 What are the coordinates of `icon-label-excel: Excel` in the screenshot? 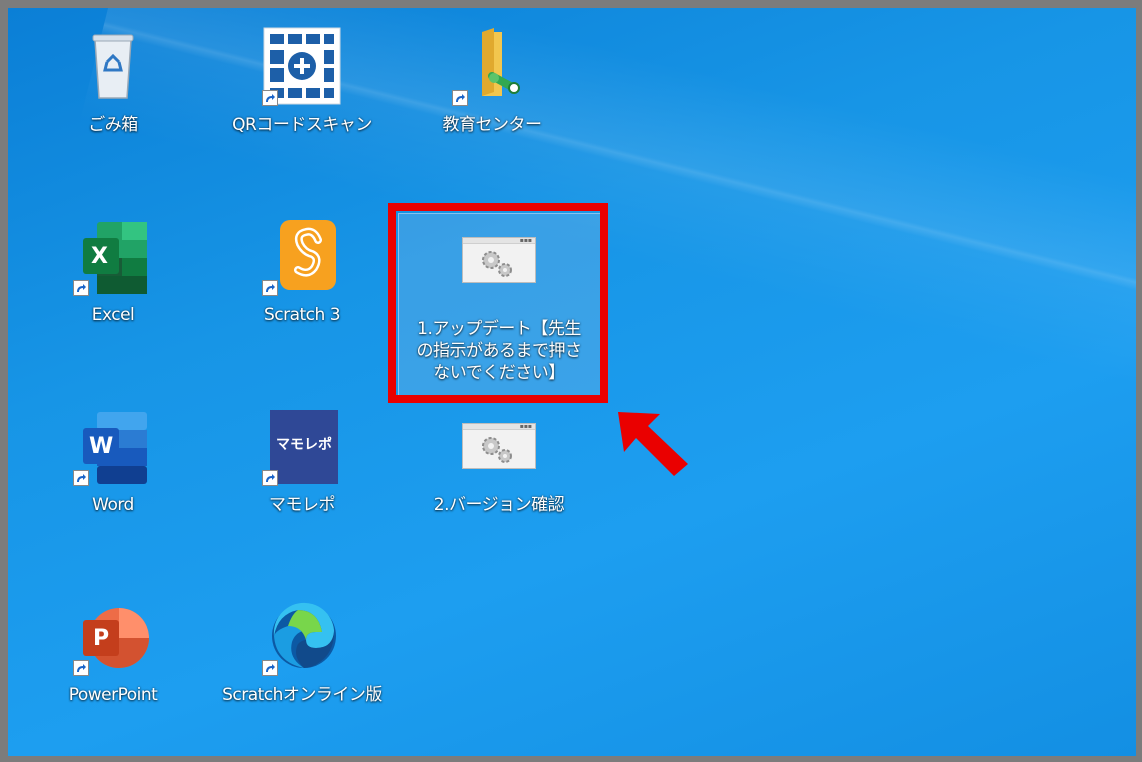 It's located at (113, 315).